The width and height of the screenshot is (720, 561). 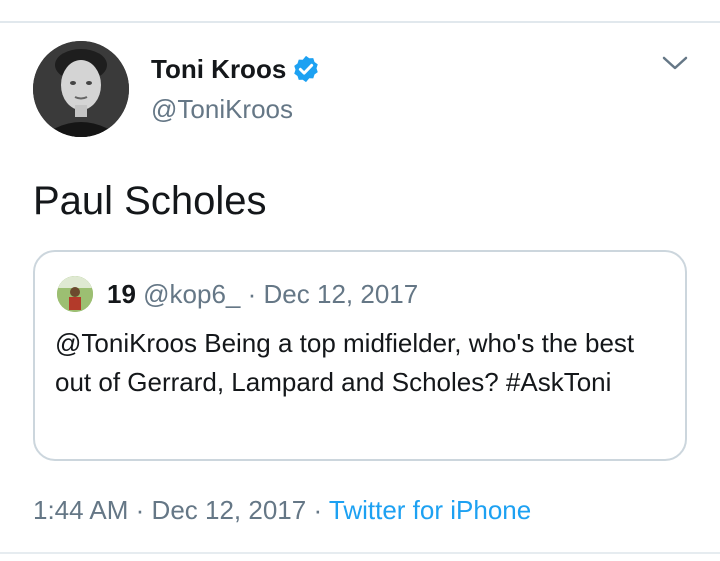 What do you see at coordinates (80, 510) in the screenshot?
I see `tweet-time: 1:44 AM` at bounding box center [80, 510].